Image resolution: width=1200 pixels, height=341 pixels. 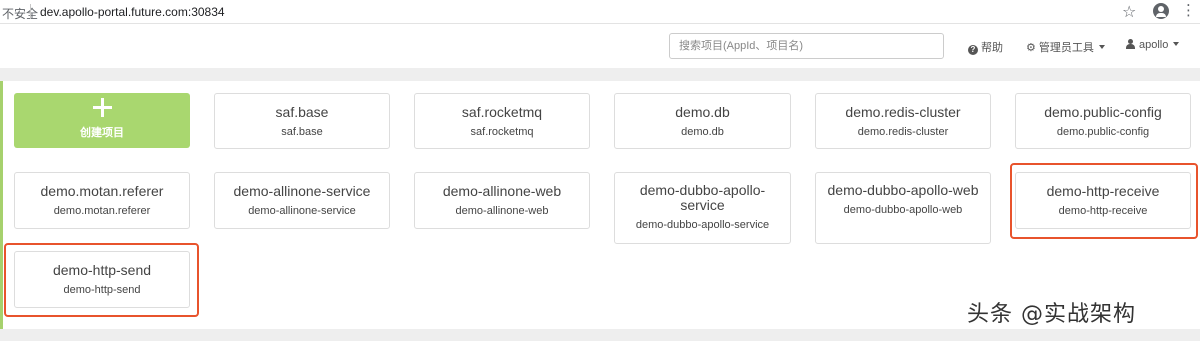 I want to click on app-id: demo.public-config, so click(x=1103, y=132).